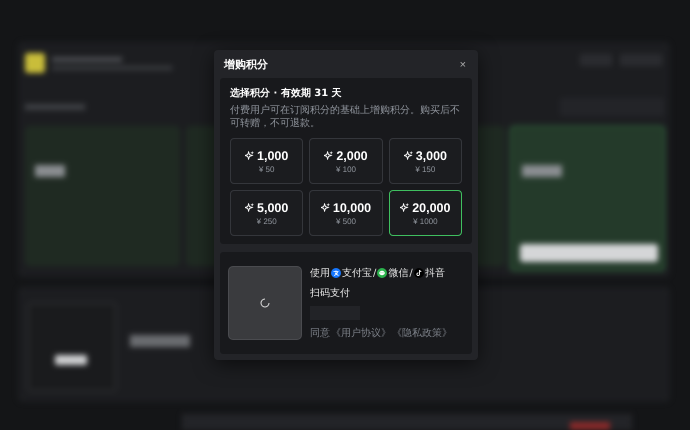 The height and width of the screenshot is (430, 690). Describe the element at coordinates (330, 293) in the screenshot. I see `scan-label: 扫码支付` at that location.